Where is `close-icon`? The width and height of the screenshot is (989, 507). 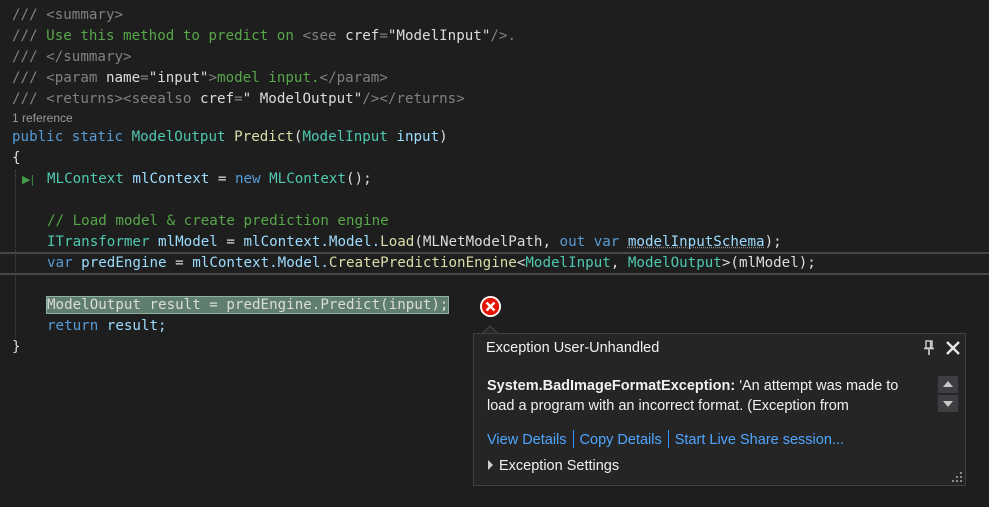 close-icon is located at coordinates (953, 348).